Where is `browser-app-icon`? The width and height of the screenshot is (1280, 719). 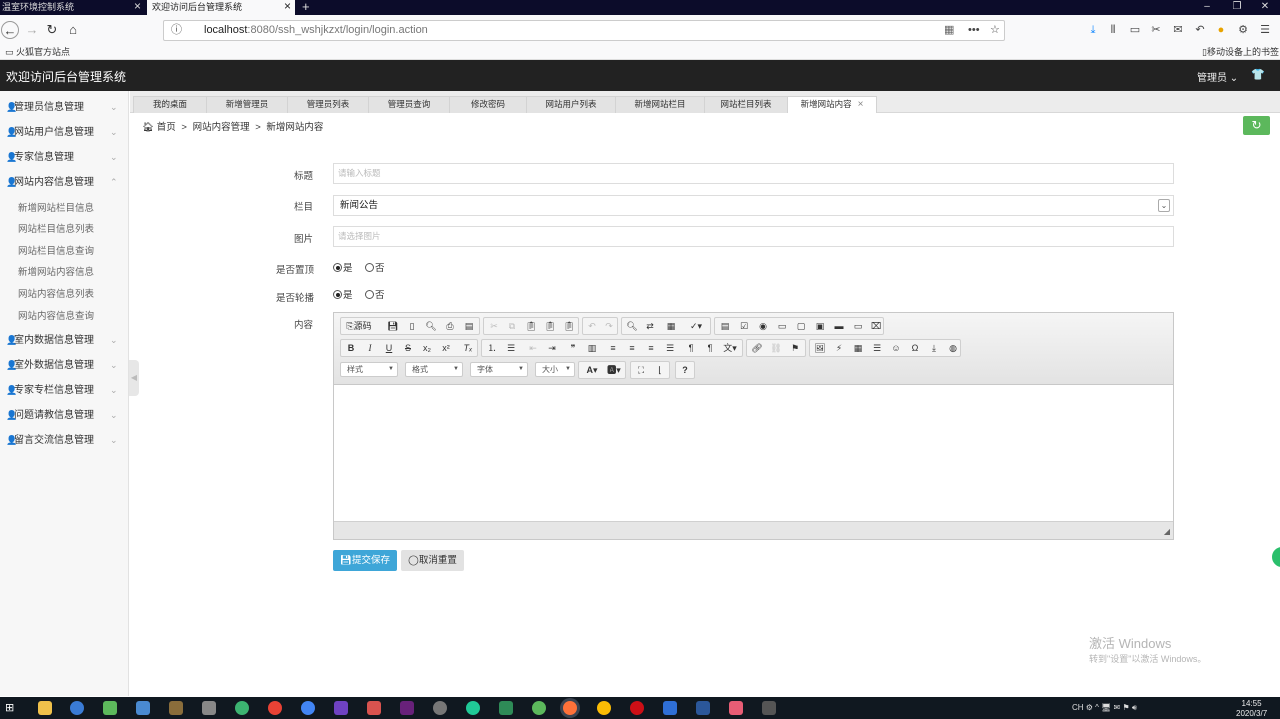
browser-app-icon is located at coordinates (77, 708).